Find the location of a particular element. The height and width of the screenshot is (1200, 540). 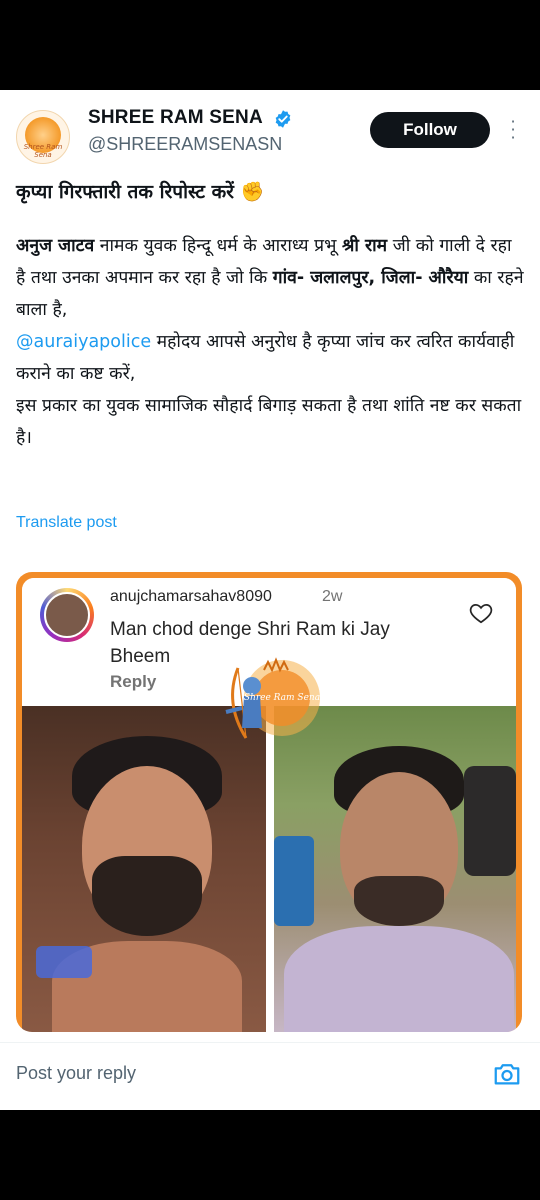

translate-post-link: Translate post is located at coordinates (66, 523).